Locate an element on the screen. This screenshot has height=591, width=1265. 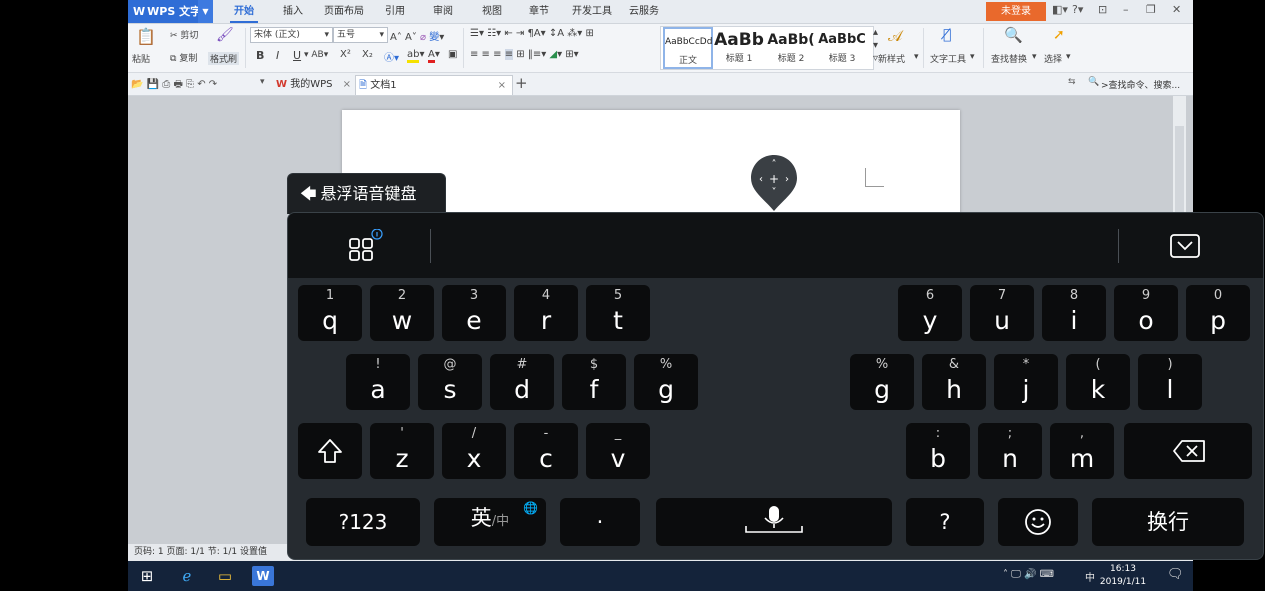
alignment-buttons: ≡ ≡ ≡ ≡ ⊞ ‖≡▾ ◢▾ ⊞▾ is located at coordinates (524, 54).